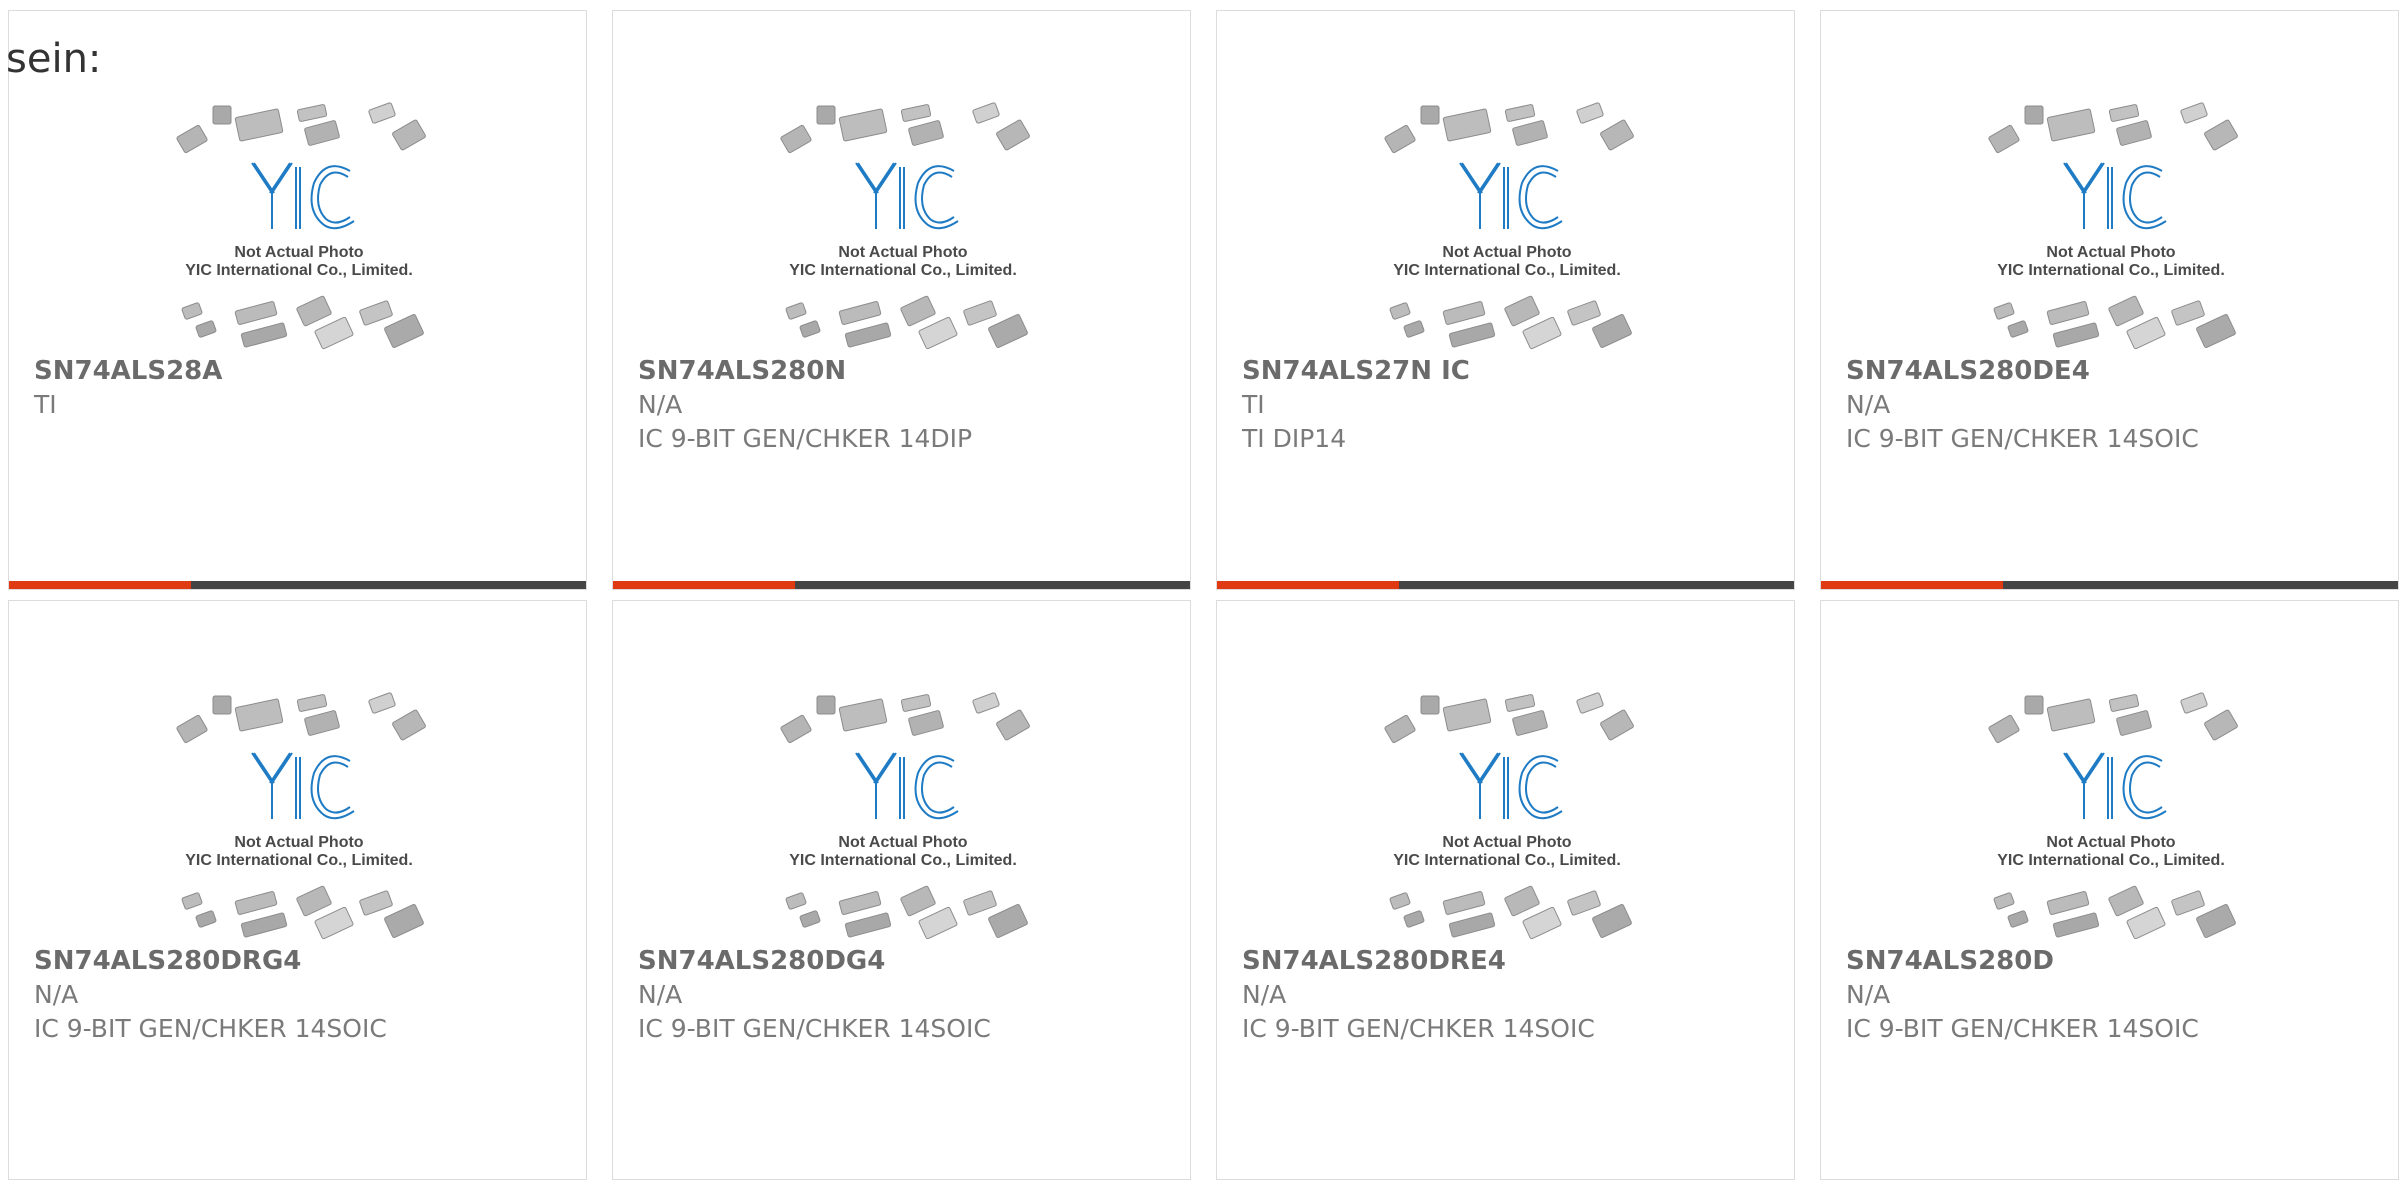 The height and width of the screenshot is (1180, 2400). I want to click on part-number: SN74ALS28A, so click(305, 371).